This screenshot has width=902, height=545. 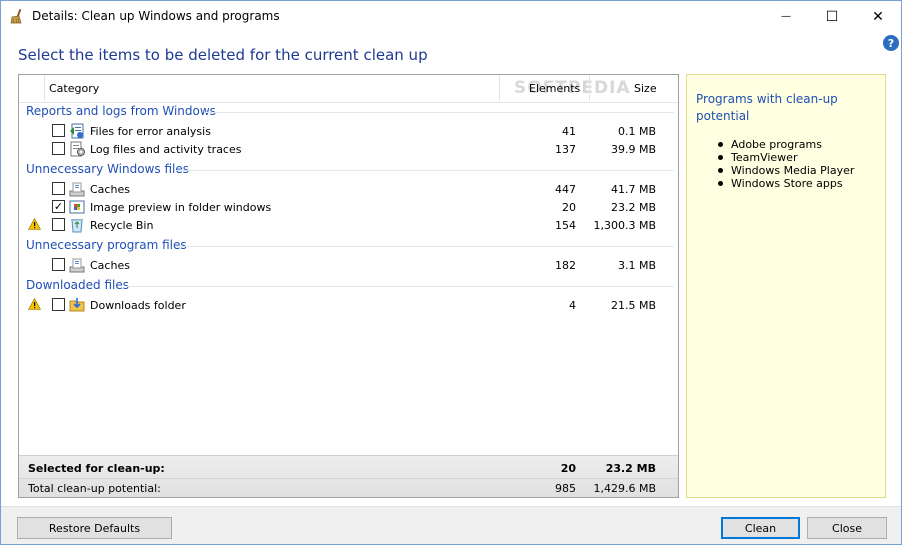 I want to click on selected-summary-row: Selected for clean-up: 20 23.2 MB, so click(x=348, y=468).